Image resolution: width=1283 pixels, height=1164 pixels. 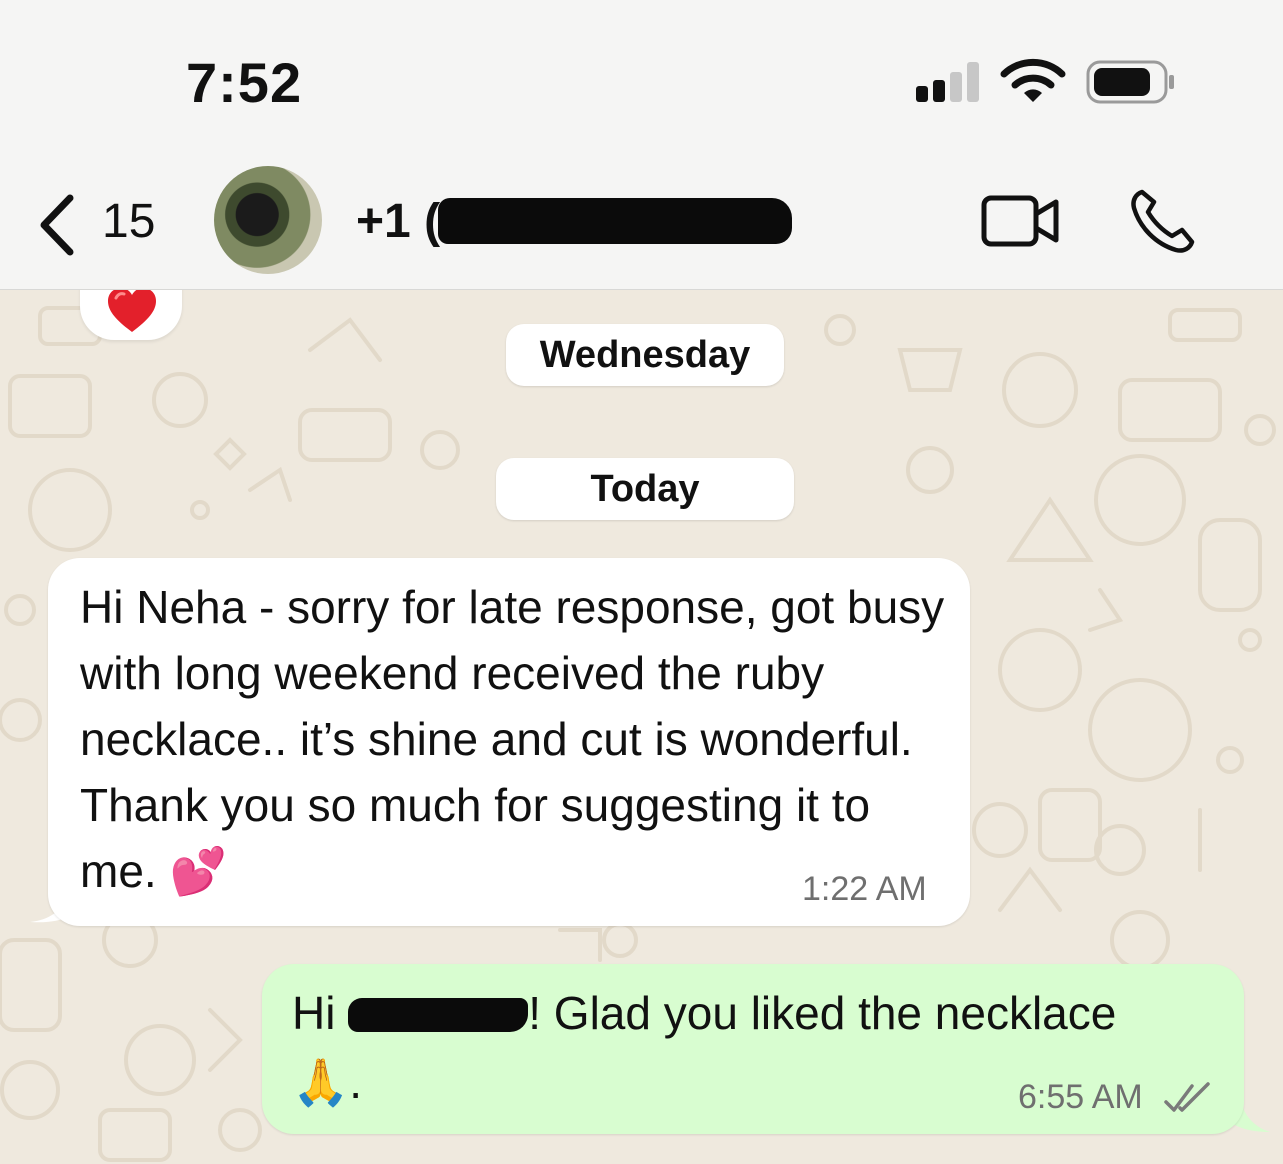 I want to click on incoming-message-time: 1:22 AM, so click(x=864, y=889).